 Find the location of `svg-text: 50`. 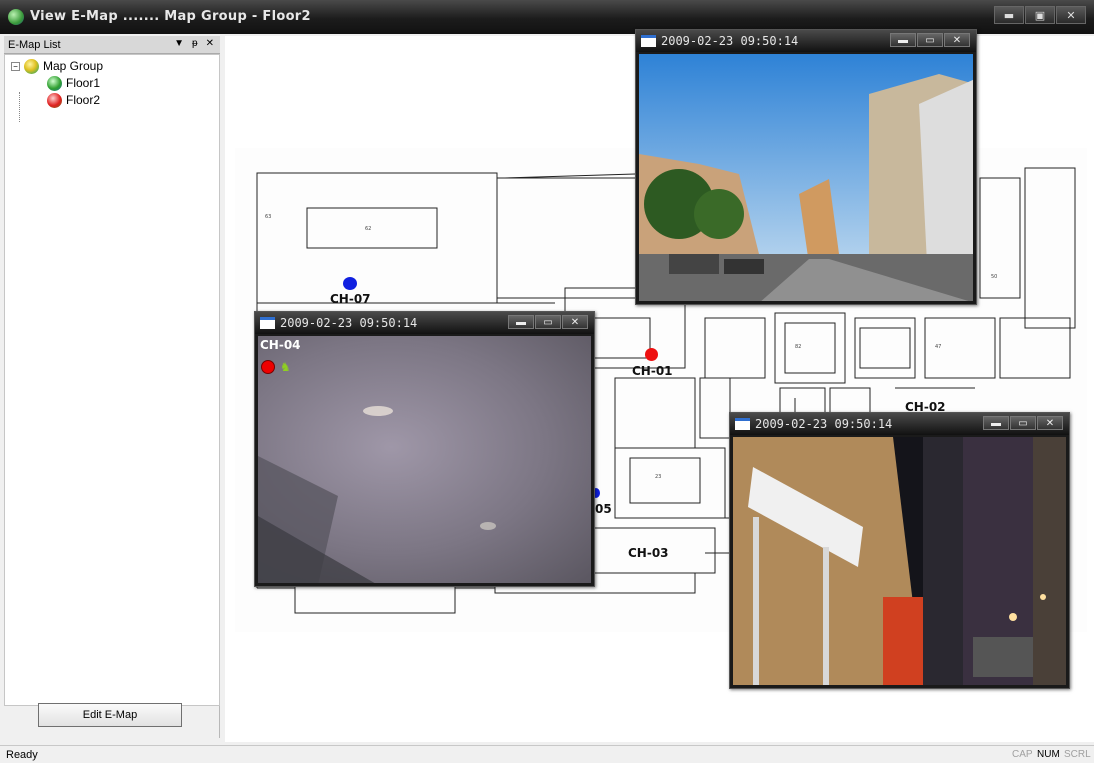

svg-text: 50 is located at coordinates (994, 277).